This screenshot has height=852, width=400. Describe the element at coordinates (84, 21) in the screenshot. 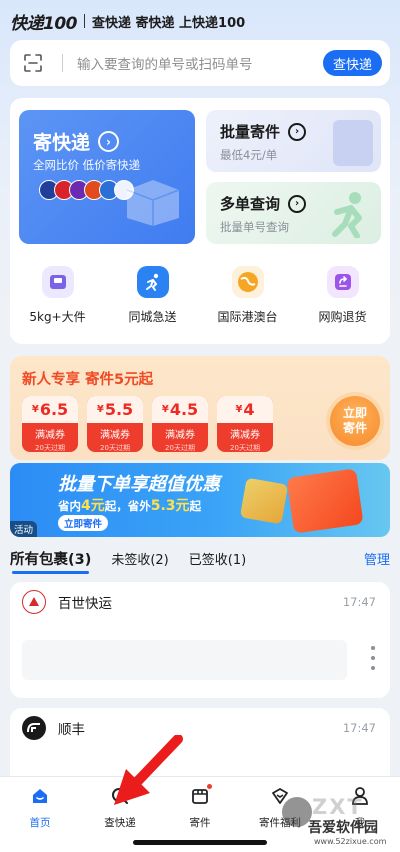

I see `header-divider` at that location.